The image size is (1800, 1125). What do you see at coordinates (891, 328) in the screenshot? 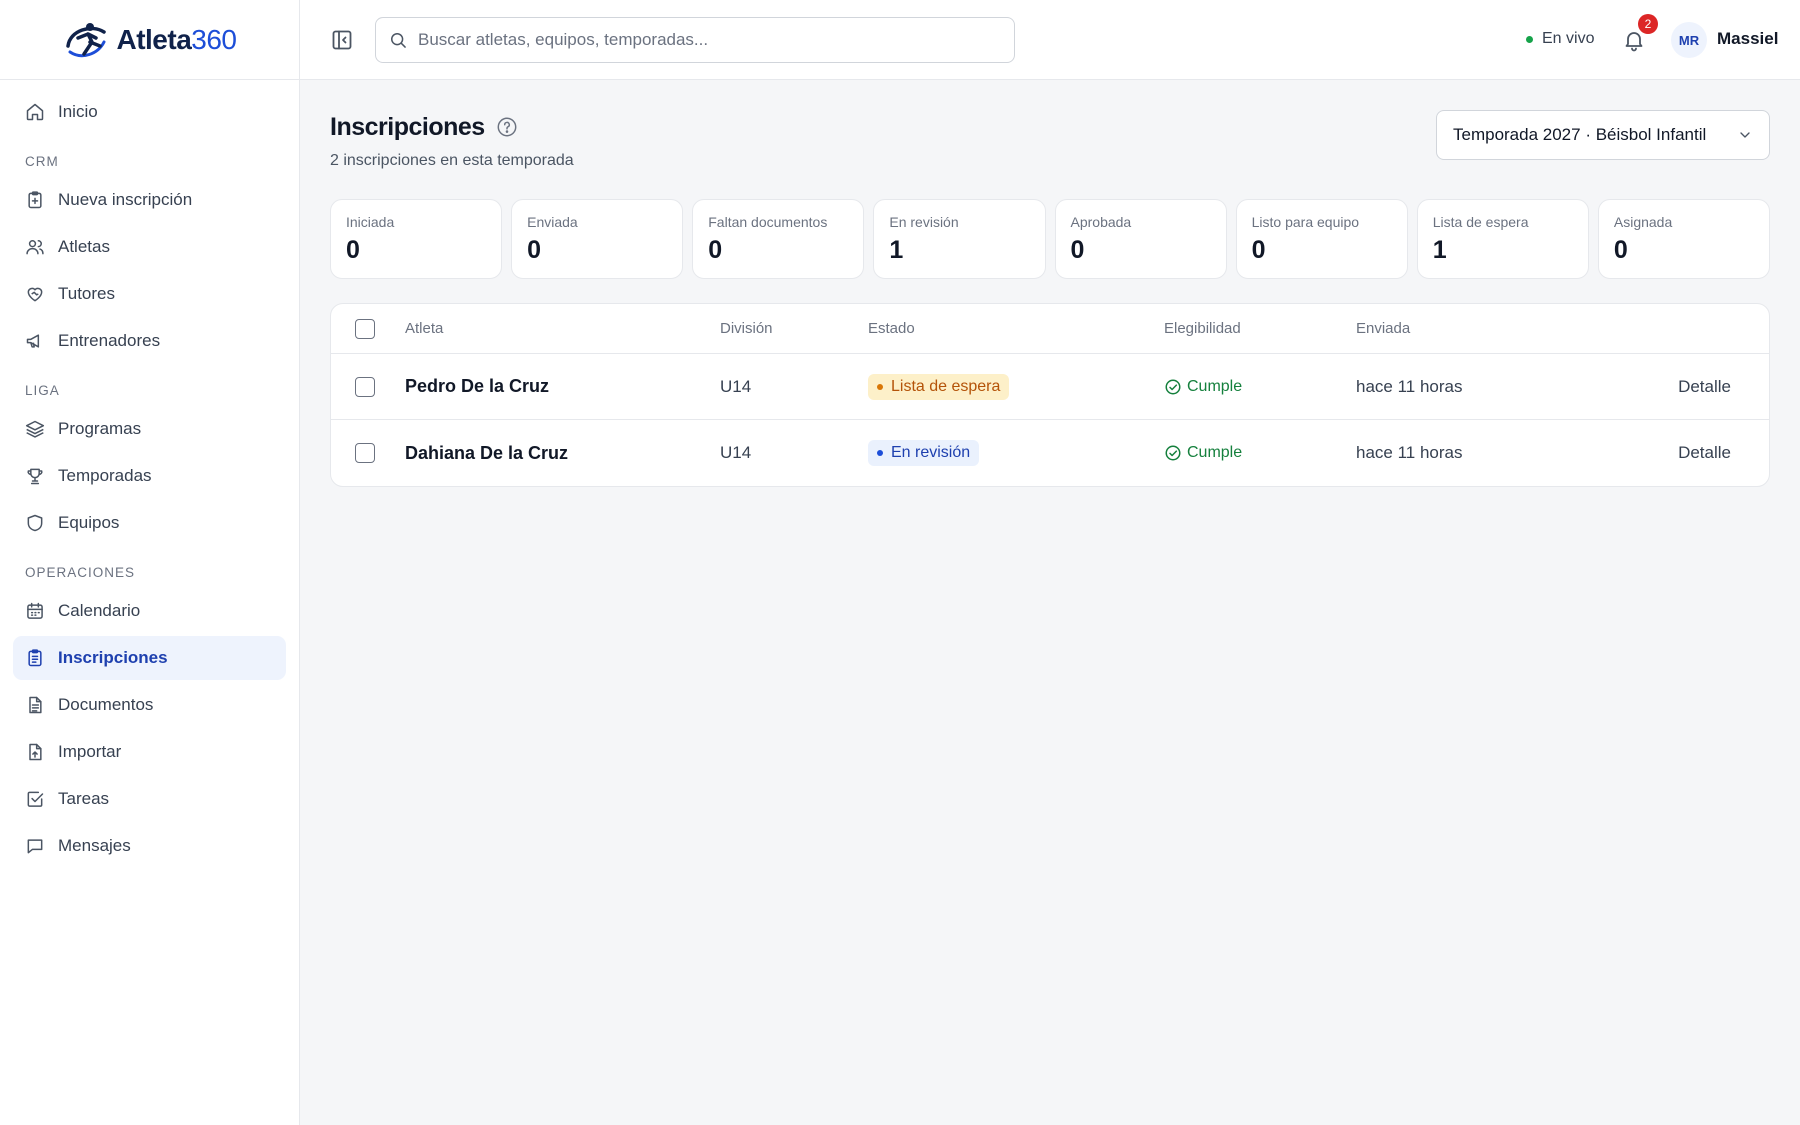
I see `header-status: Estado` at bounding box center [891, 328].